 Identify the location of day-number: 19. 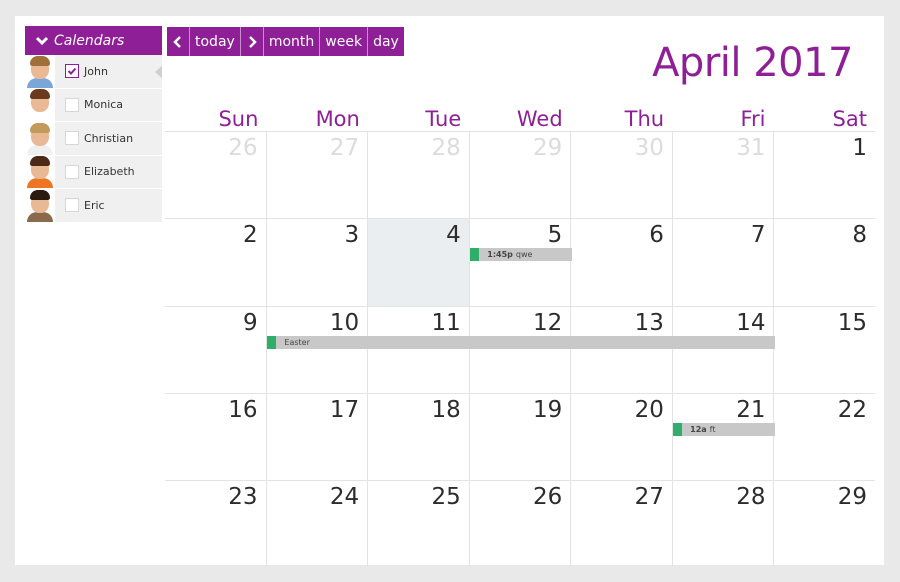
(547, 410).